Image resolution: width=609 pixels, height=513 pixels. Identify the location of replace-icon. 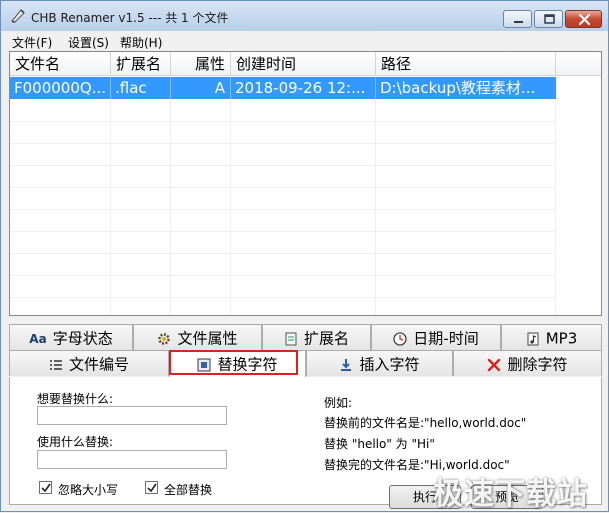
(204, 364).